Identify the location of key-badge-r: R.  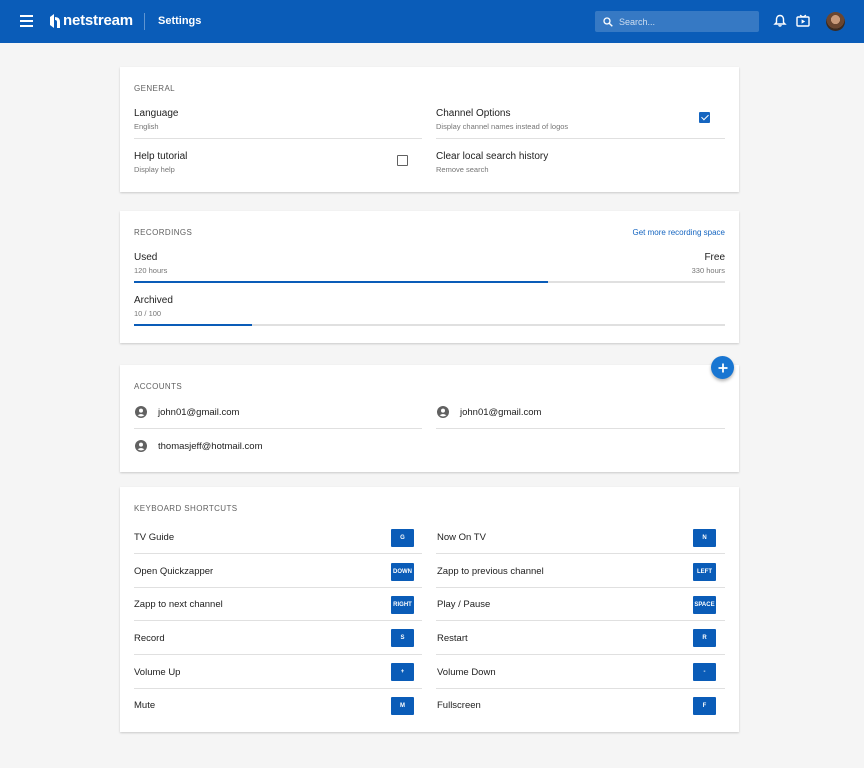
(704, 638).